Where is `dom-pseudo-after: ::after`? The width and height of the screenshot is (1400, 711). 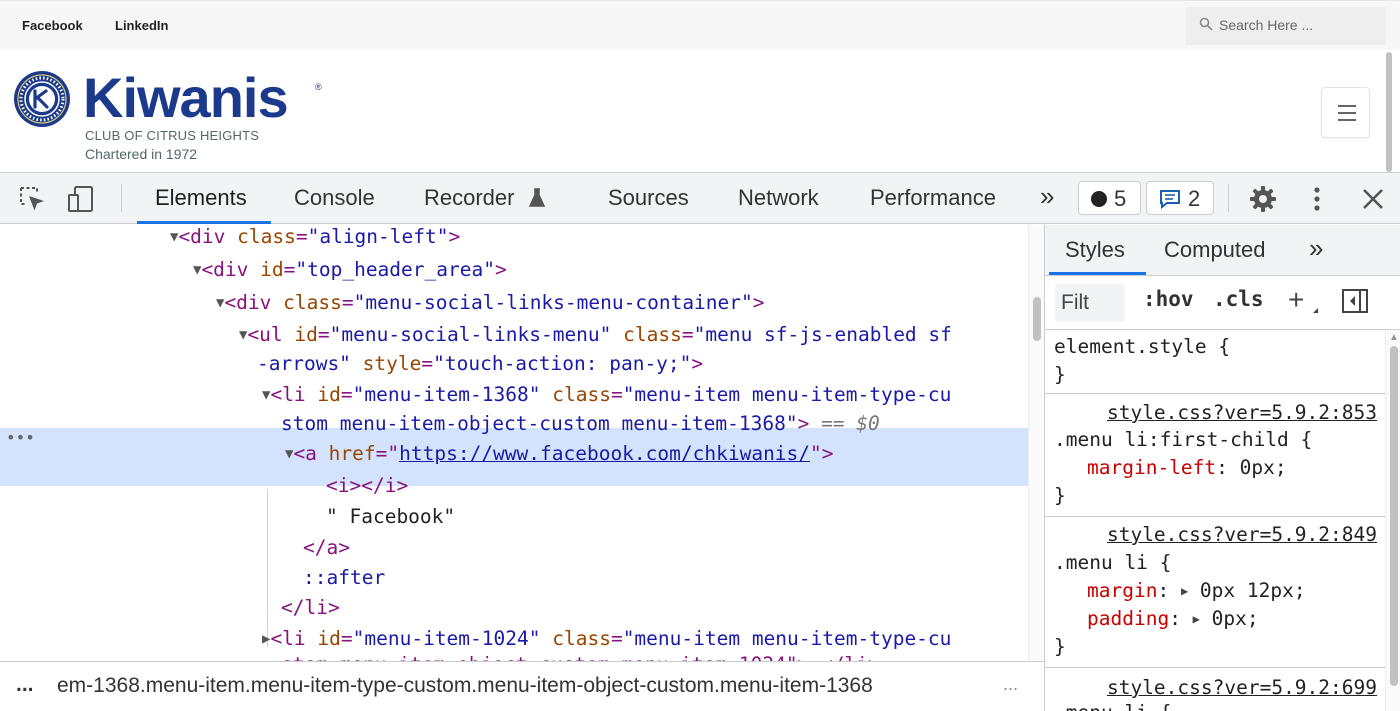
dom-pseudo-after: ::after is located at coordinates (344, 578).